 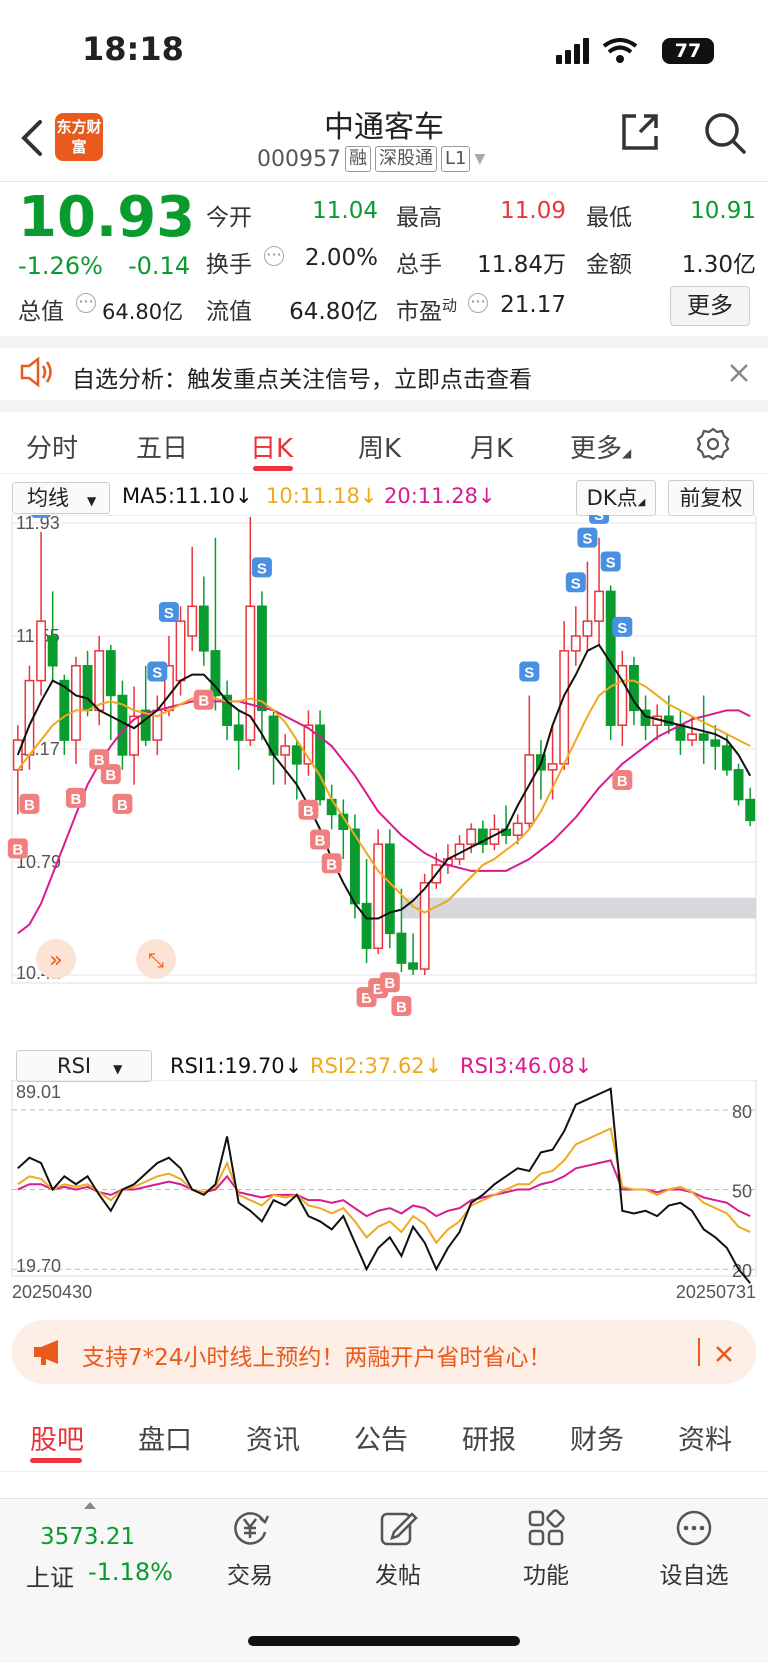 I want to click on tab-daily-k: 日K, so click(x=271, y=446).